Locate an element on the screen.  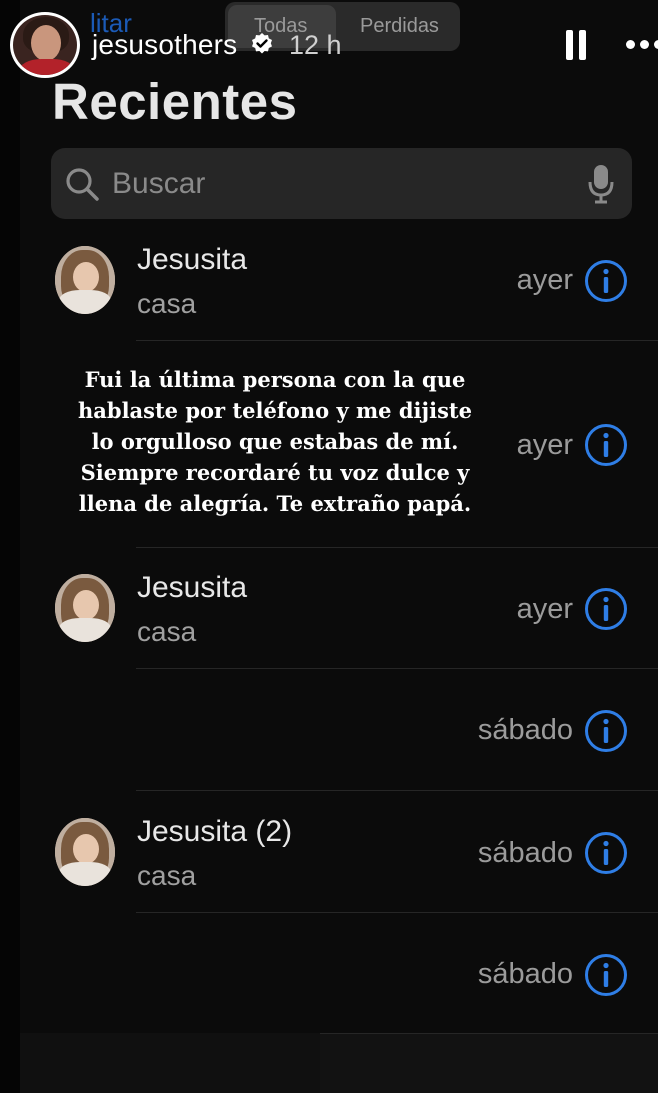
caption-line: hablaste por teléfono y me dijiste is located at coordinates (275, 410).